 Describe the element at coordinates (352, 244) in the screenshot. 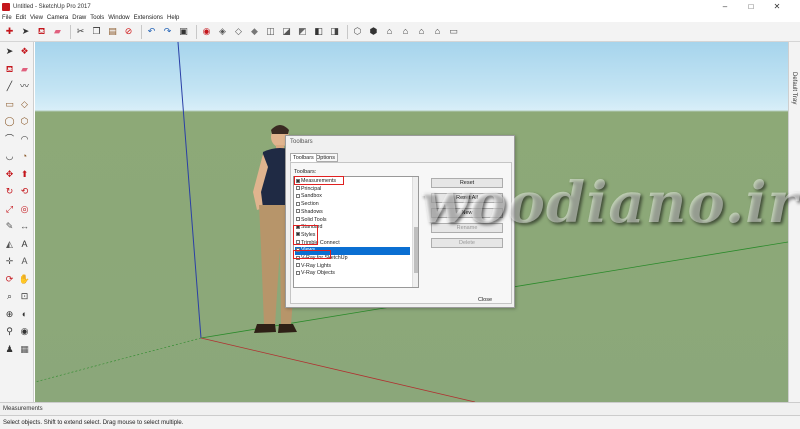

I see `toolbar-list-item: Trimble Connect` at that location.